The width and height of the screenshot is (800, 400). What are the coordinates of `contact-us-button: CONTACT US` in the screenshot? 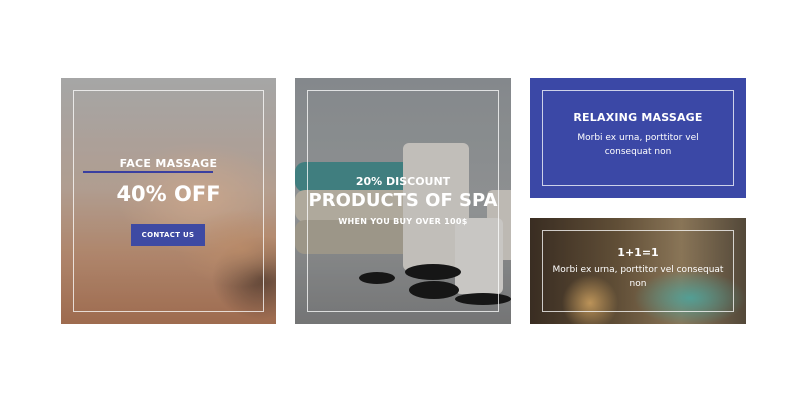 It's located at (168, 235).